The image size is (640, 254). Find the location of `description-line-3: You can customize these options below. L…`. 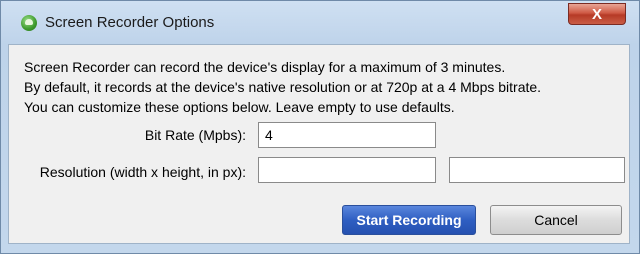

description-line-3: You can customize these options below. L… is located at coordinates (239, 107).